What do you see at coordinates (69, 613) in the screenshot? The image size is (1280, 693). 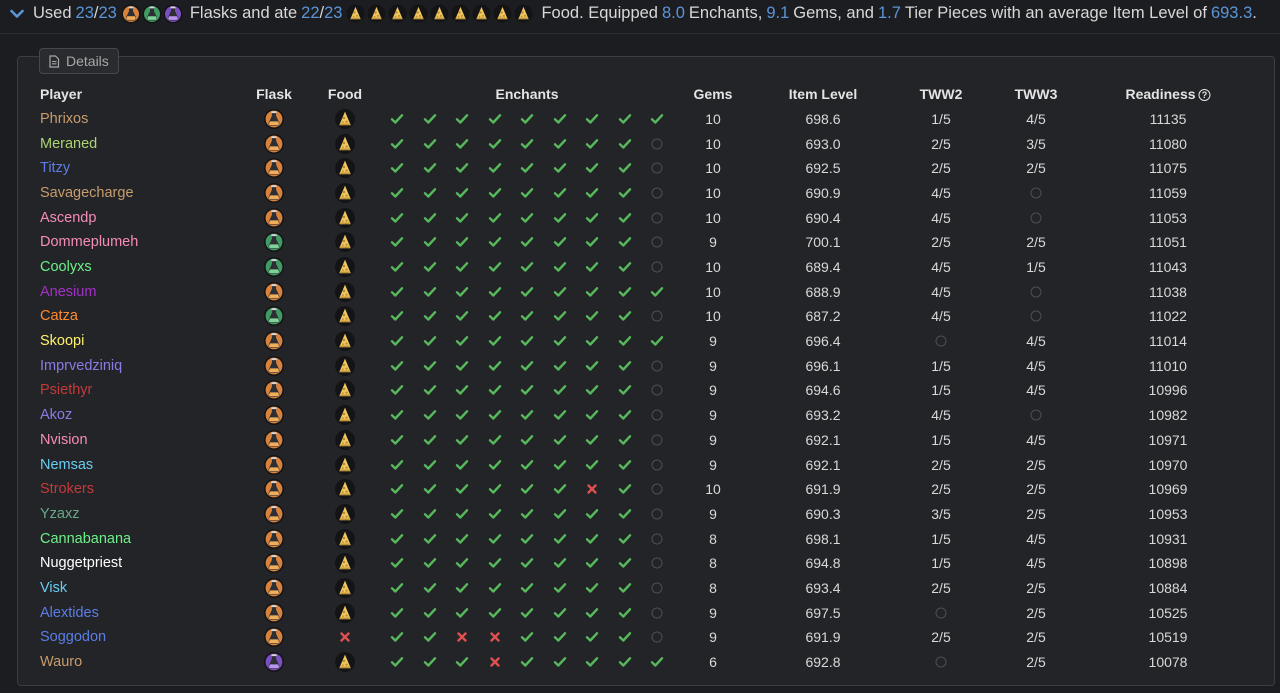 I see `player-name: Alextides` at bounding box center [69, 613].